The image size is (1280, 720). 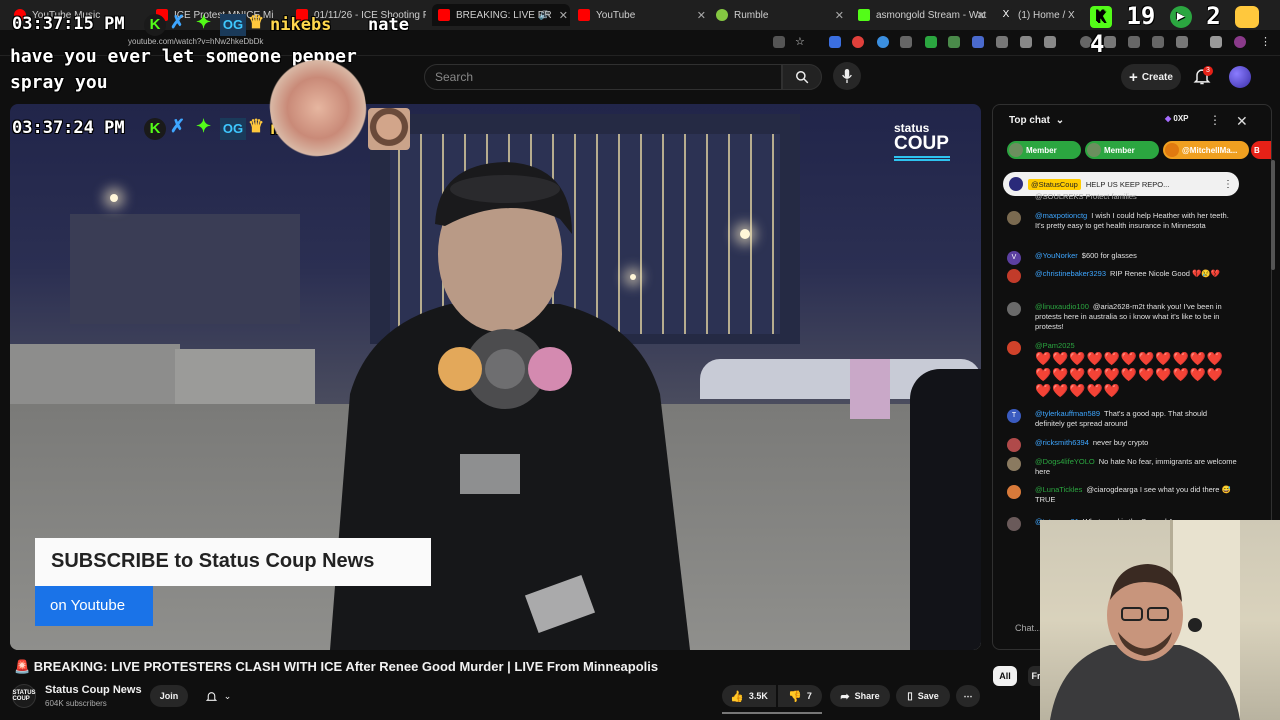 I want to click on chat-username: @maxpotionctg, so click(x=1061, y=215).